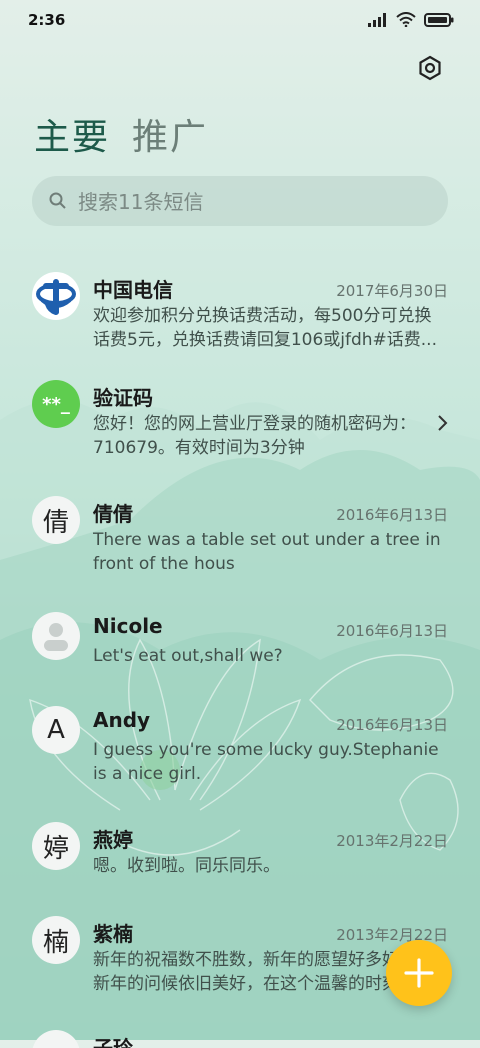 The height and width of the screenshot is (1048, 480). I want to click on contact-name: 紫楠, so click(113, 934).